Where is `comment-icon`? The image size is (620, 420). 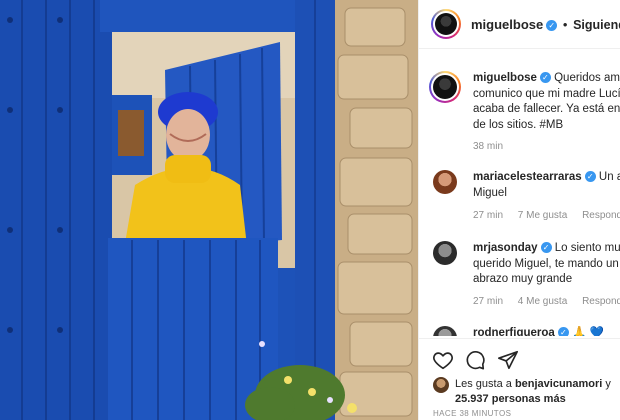
comment-icon is located at coordinates (475, 360).